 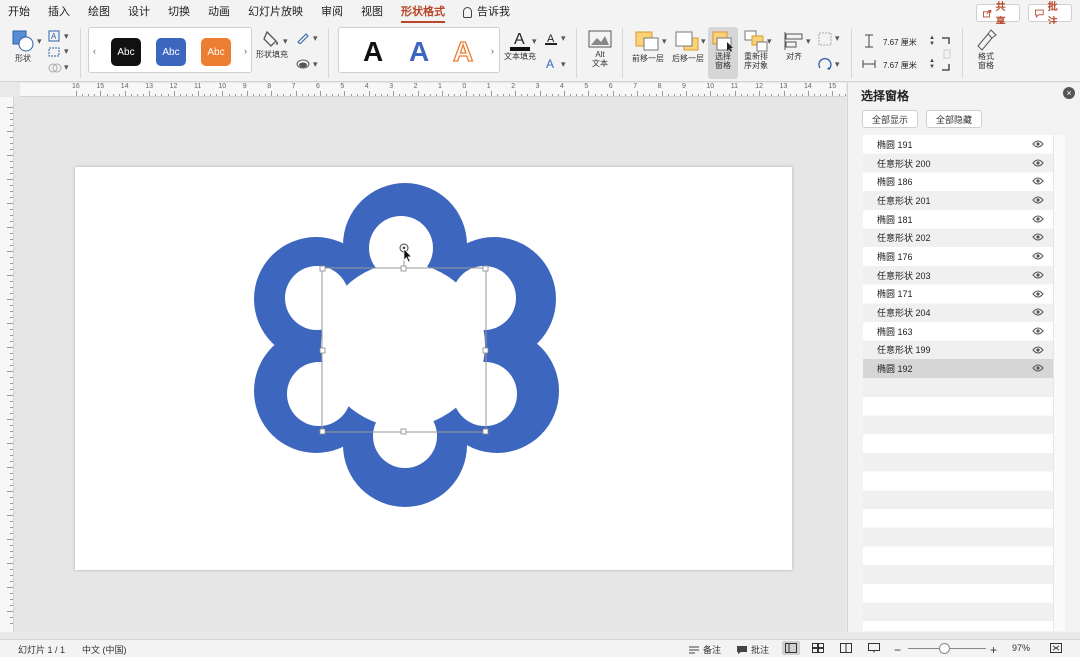 What do you see at coordinates (958, 219) in the screenshot?
I see `selection-list-item: 椭圆 181` at bounding box center [958, 219].